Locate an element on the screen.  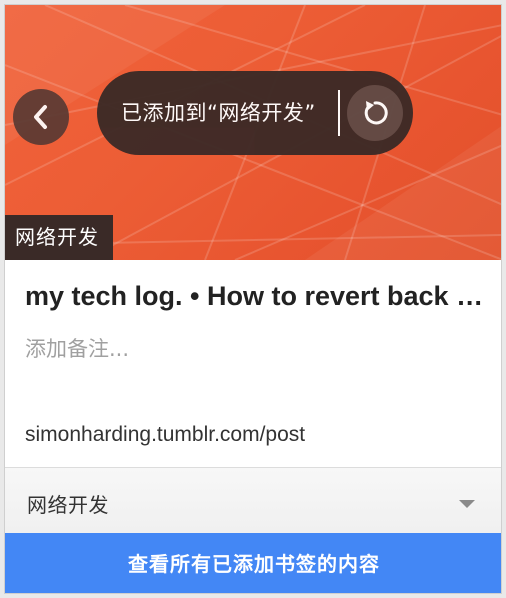
toast-message: 已添加到“网络开发” is located at coordinates (218, 113).